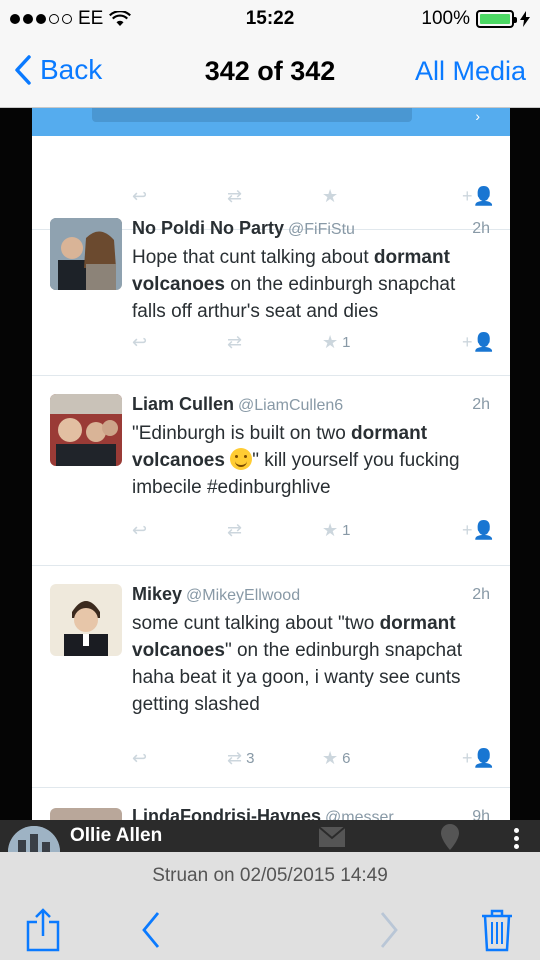 The width and height of the screenshot is (540, 960). What do you see at coordinates (238, 404) in the screenshot?
I see `tweet-author: Liam Cullen @LiamCullen6` at bounding box center [238, 404].